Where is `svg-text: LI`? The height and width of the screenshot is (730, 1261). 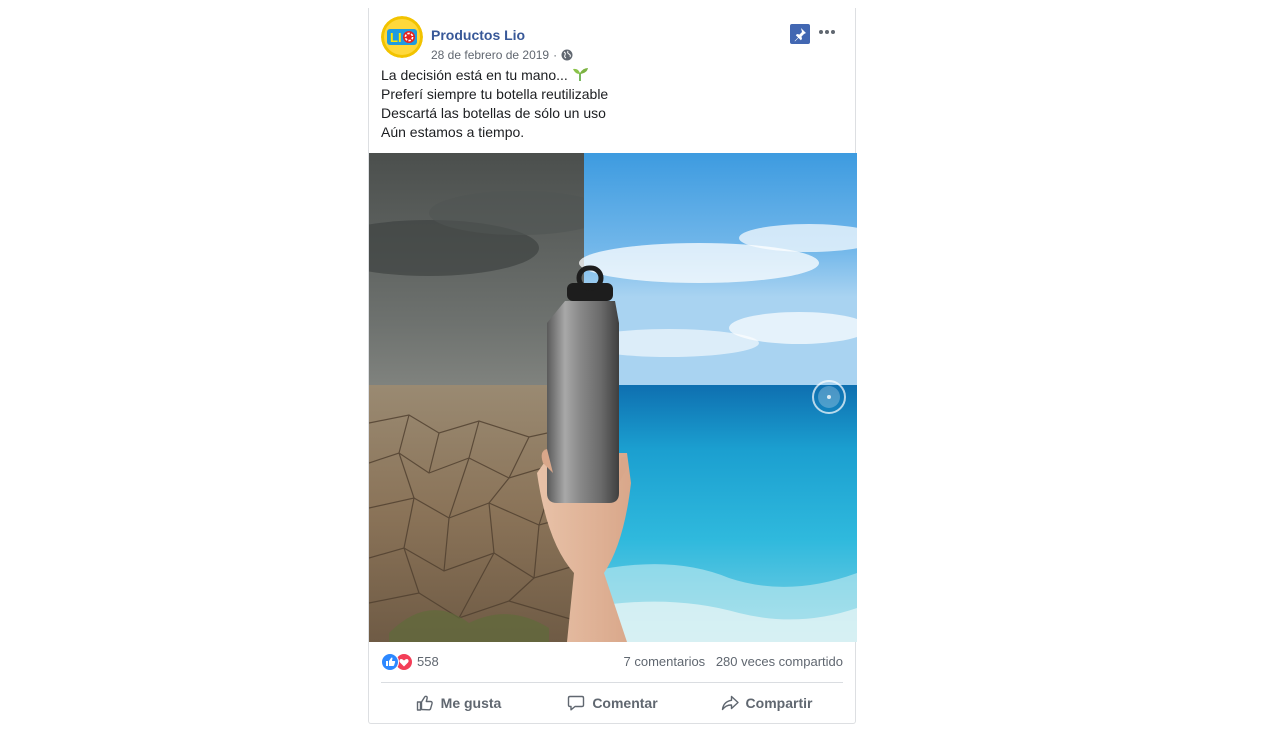
svg-text: LI is located at coordinates (396, 37).